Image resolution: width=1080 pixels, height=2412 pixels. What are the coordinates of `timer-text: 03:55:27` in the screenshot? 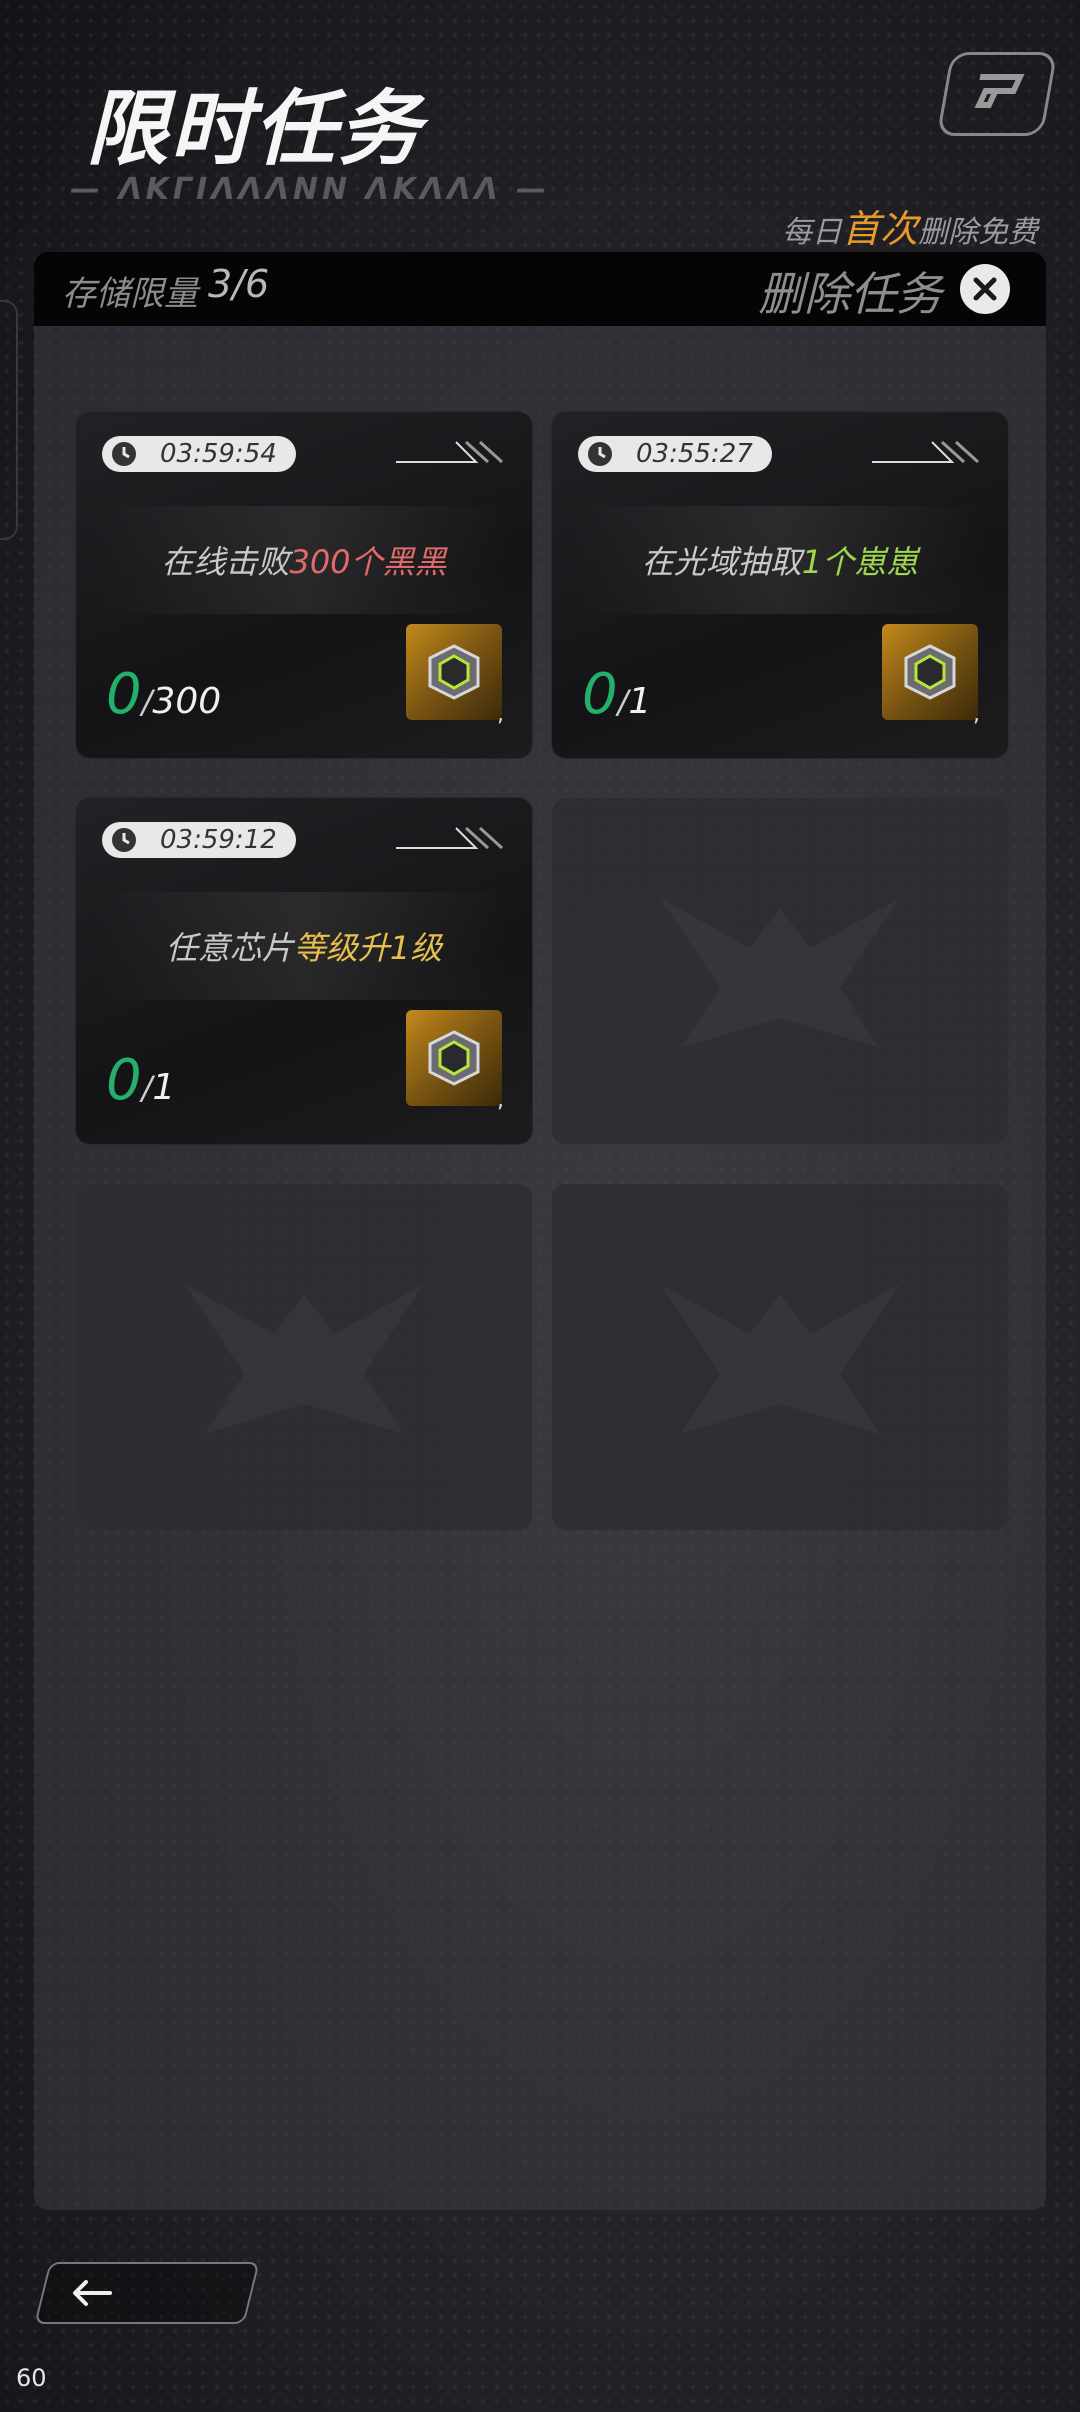 It's located at (694, 454).